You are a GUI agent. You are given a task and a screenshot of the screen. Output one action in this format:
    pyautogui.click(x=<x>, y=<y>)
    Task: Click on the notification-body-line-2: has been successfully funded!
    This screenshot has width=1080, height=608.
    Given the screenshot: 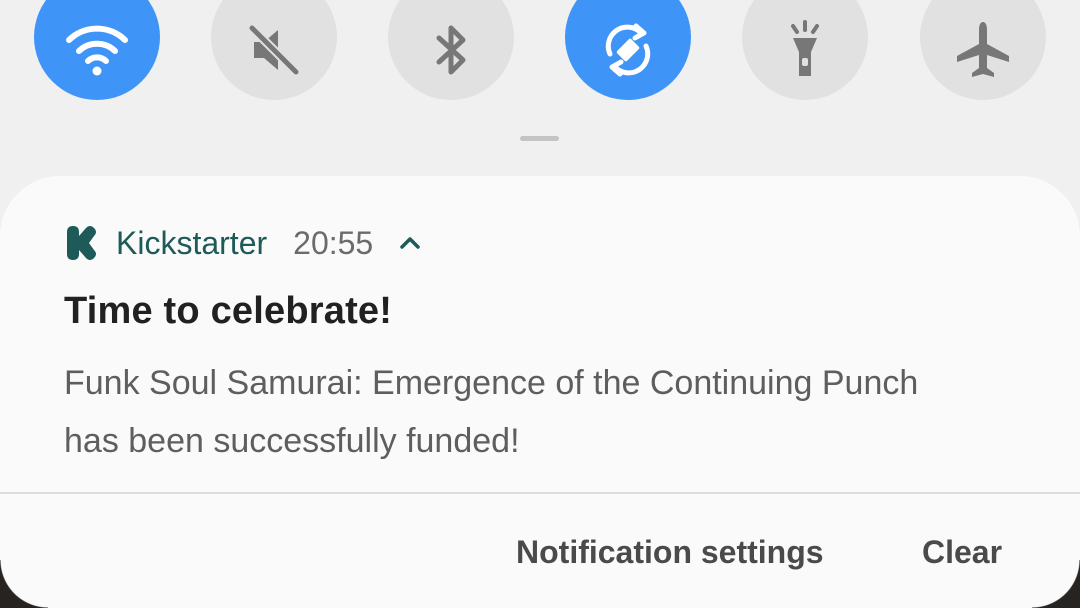 What is the action you would take?
    pyautogui.click(x=292, y=441)
    